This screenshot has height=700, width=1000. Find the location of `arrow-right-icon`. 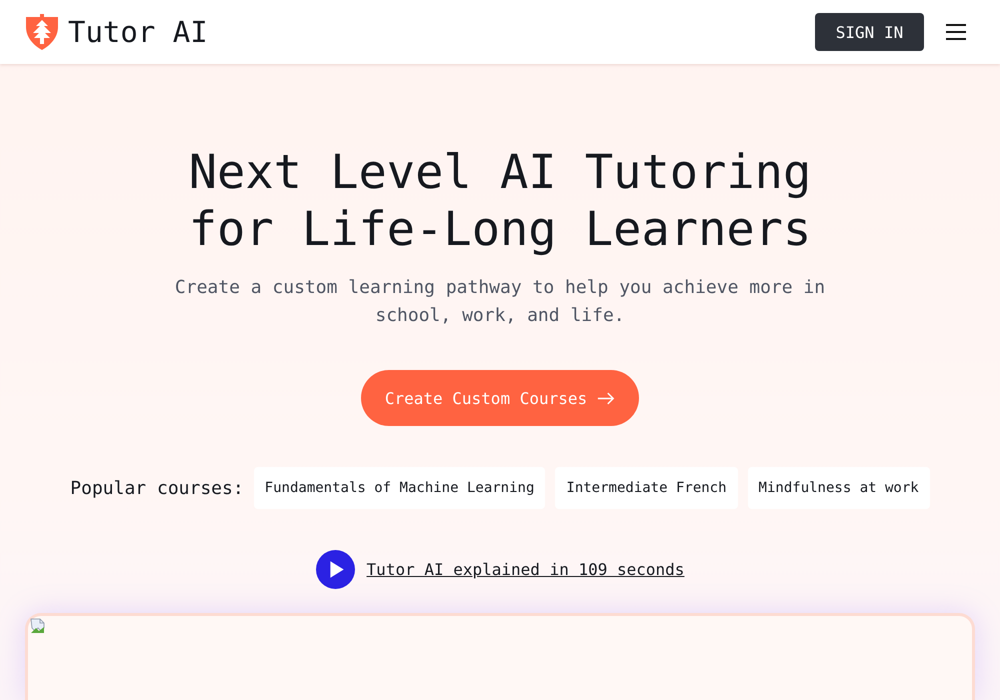

arrow-right-icon is located at coordinates (606, 398).